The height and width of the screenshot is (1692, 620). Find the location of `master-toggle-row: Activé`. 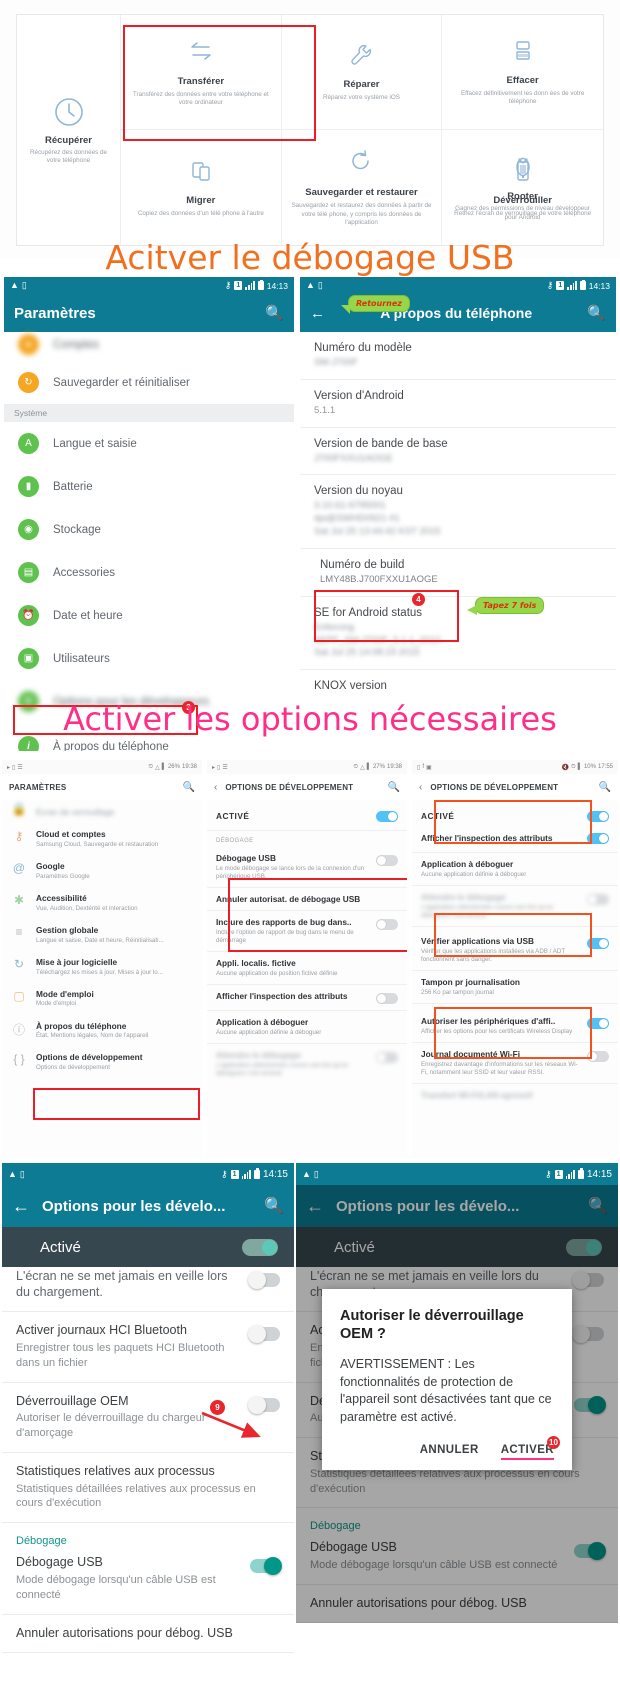

master-toggle-row: Activé is located at coordinates (148, 1247).